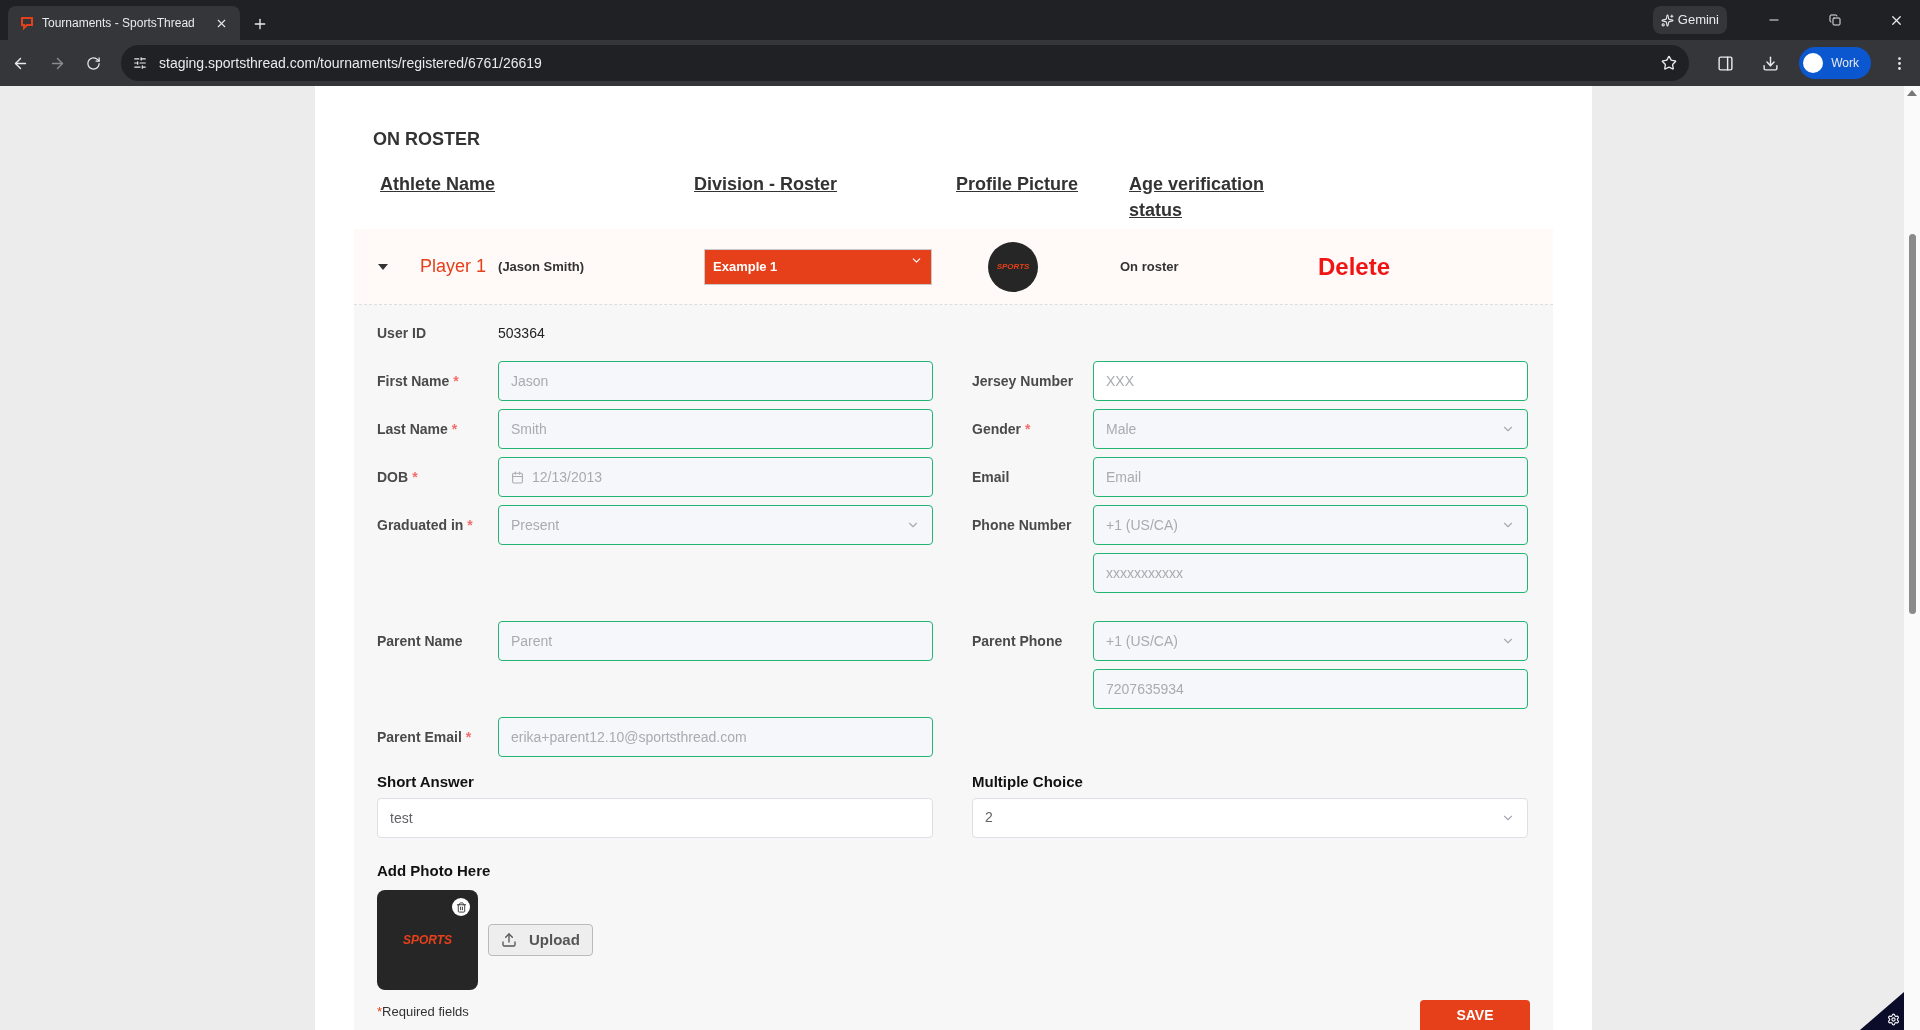 The width and height of the screenshot is (1920, 1030). Describe the element at coordinates (427, 139) in the screenshot. I see `section-title: ON ROSTER` at that location.